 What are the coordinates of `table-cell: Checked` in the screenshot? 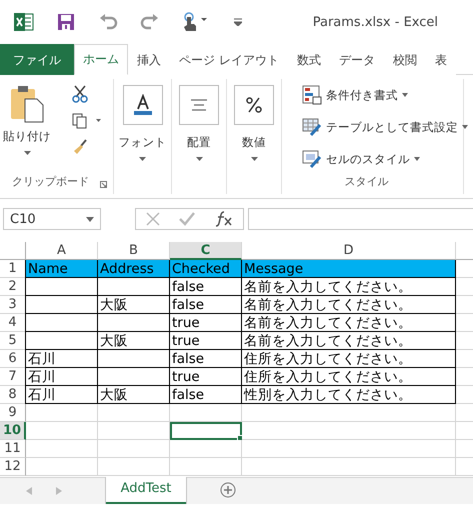 It's located at (206, 269).